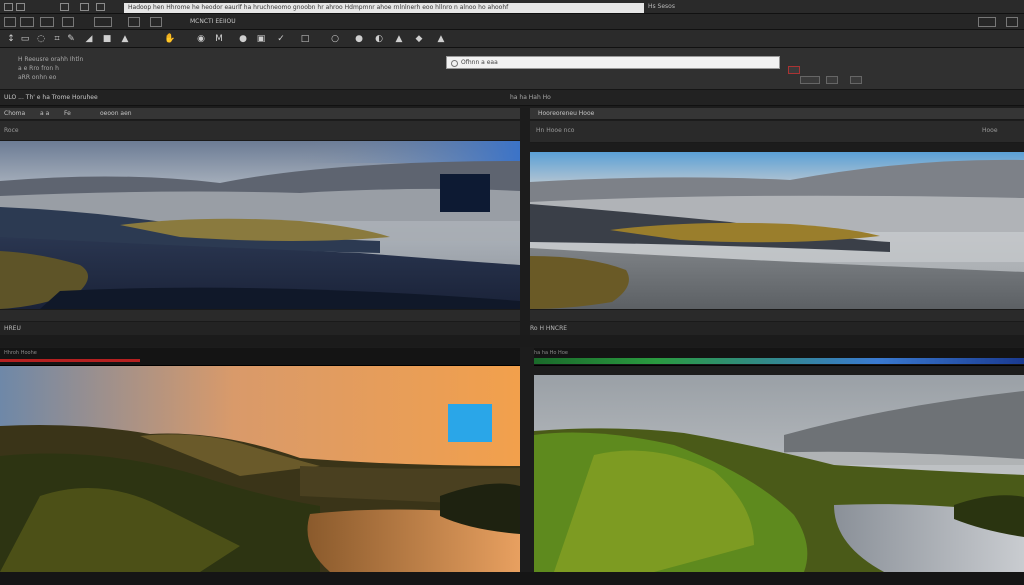 This screenshot has height=585, width=1024. What do you see at coordinates (125, 39) in the screenshot?
I see `triangle-tool-icon: ▲` at bounding box center [125, 39].